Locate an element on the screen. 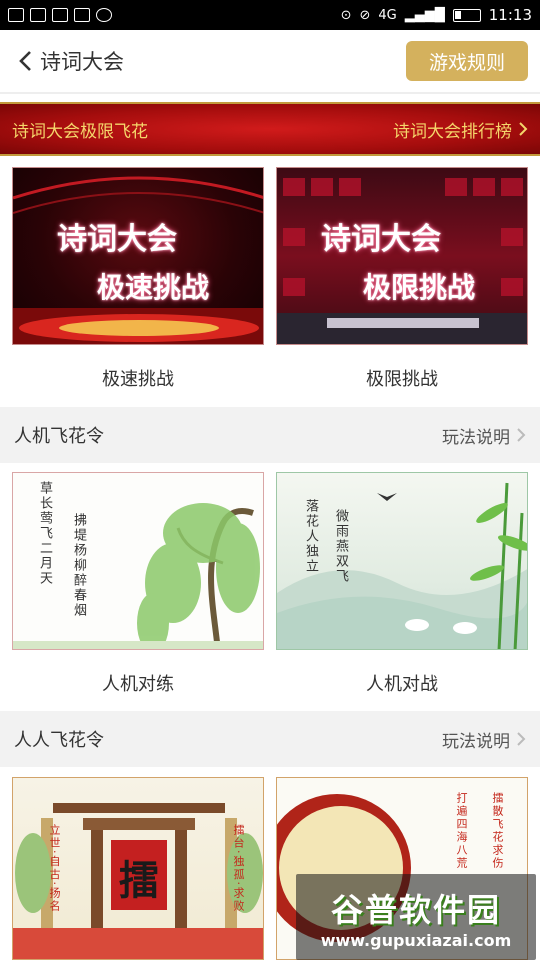 This screenshot has width=540, height=960. mute-icon: ⊘ is located at coordinates (365, 15).